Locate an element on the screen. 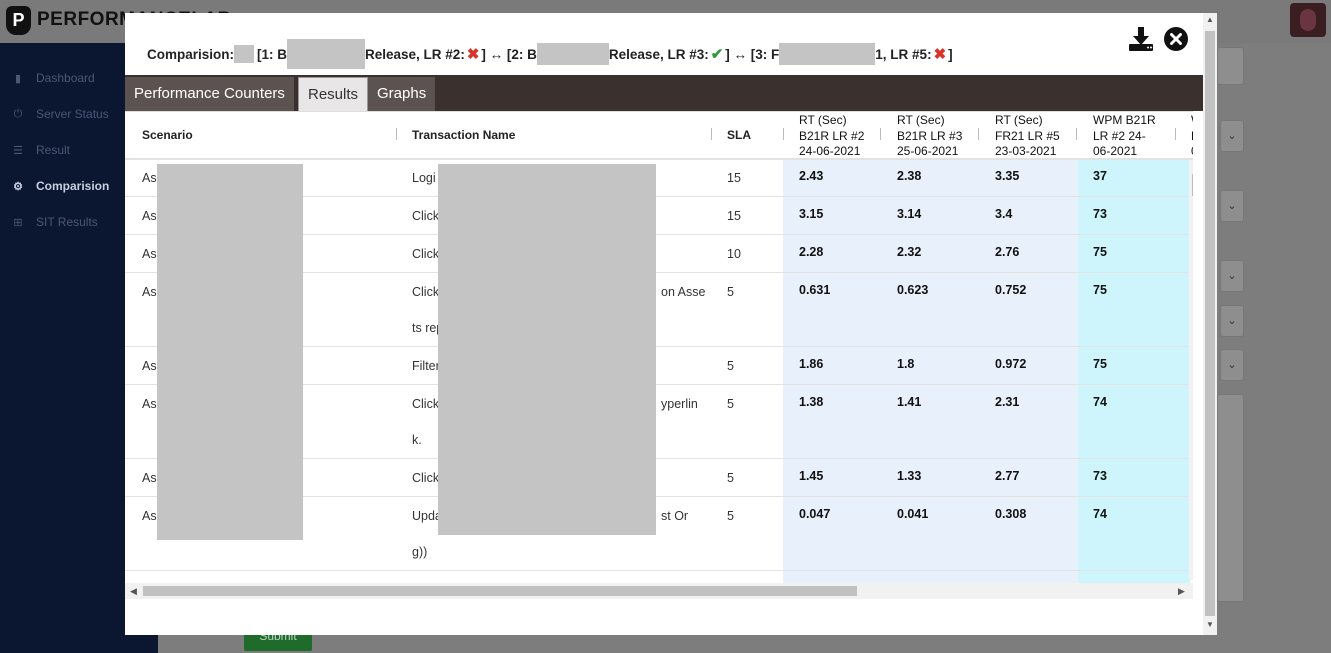 Image resolution: width=1331 pixels, height=653 pixels. title-run-3: ] ↔ [2: B is located at coordinates (509, 54).